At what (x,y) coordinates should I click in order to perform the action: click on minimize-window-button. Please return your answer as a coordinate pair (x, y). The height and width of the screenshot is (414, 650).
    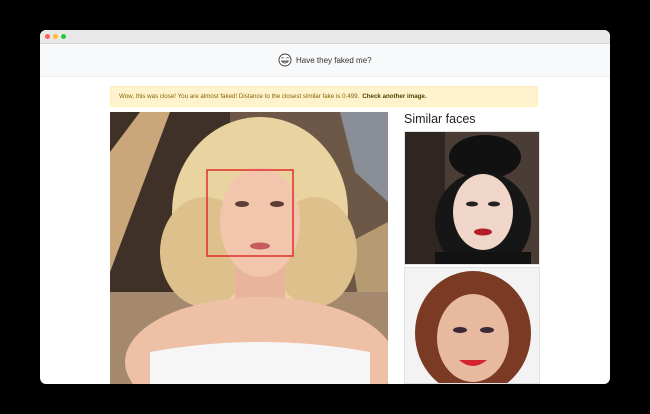
    Looking at the image, I should click on (55, 36).